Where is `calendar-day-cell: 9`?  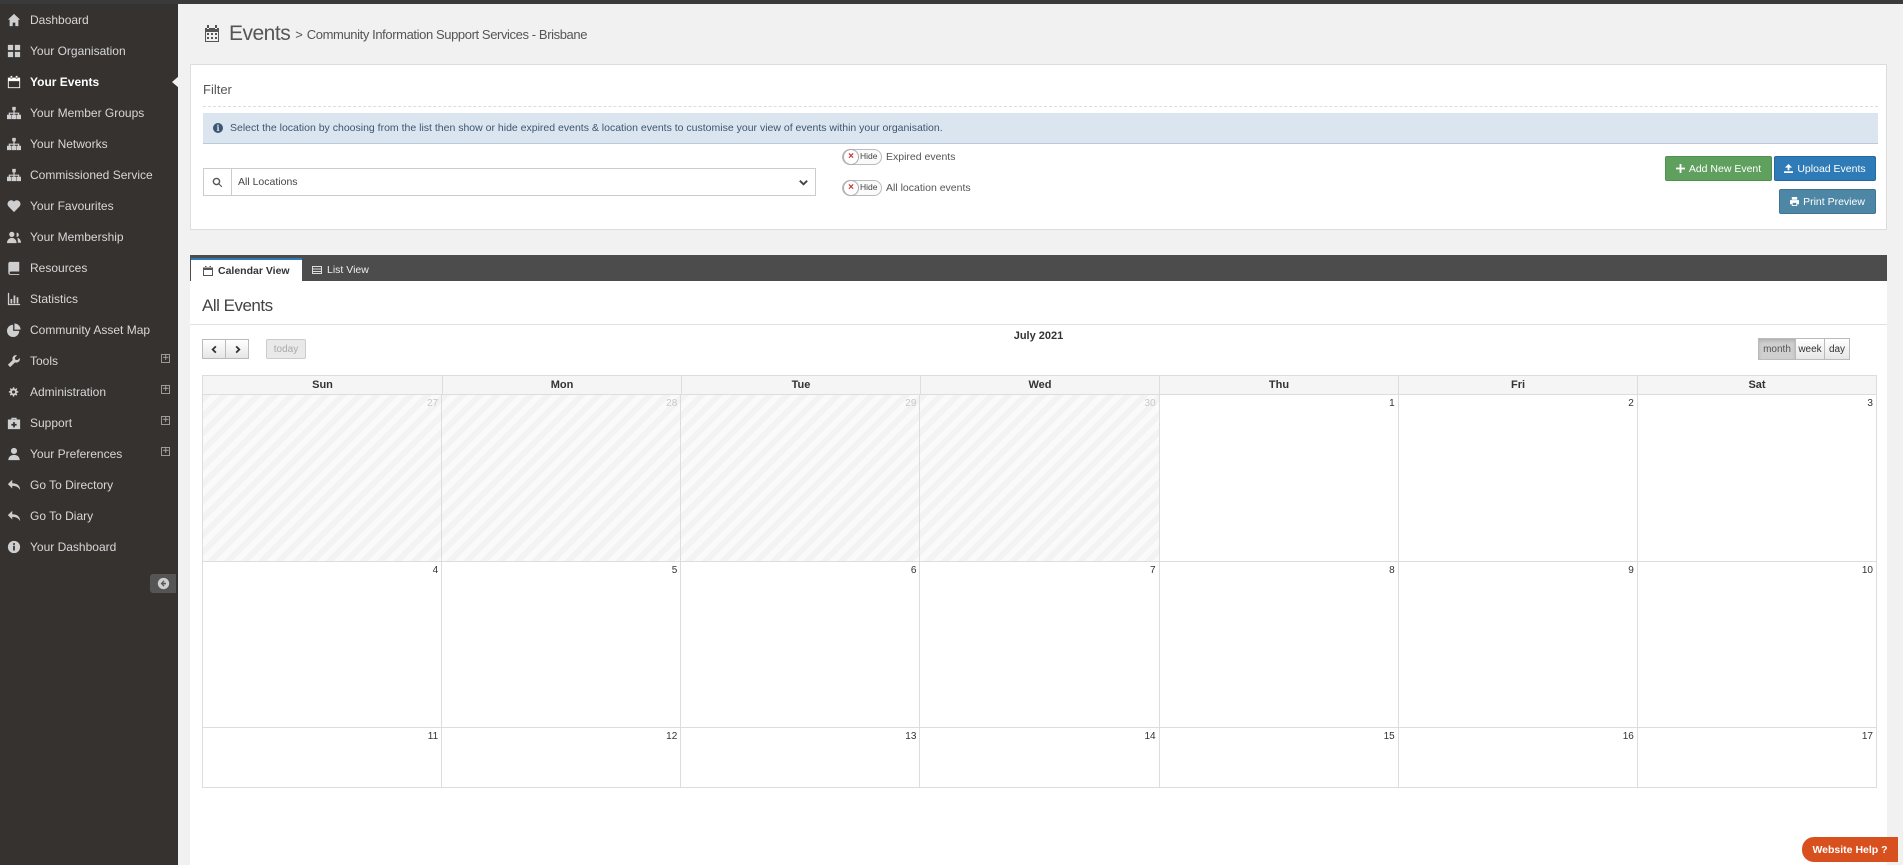 calendar-day-cell: 9 is located at coordinates (1518, 645).